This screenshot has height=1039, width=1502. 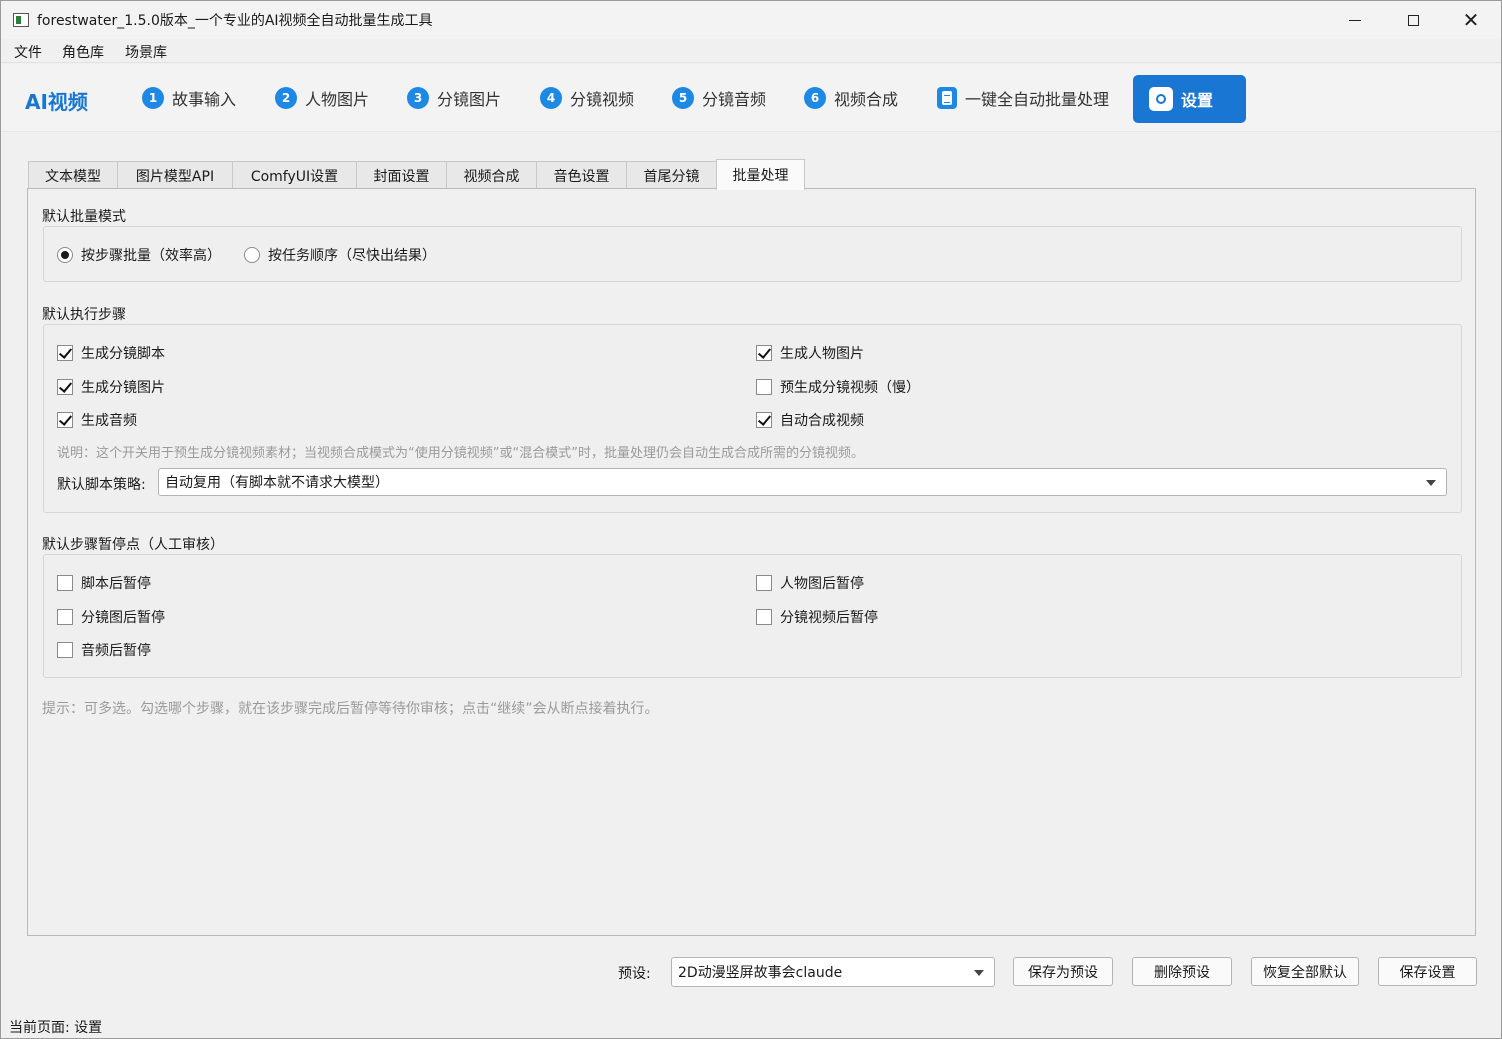 I want to click on pause-points-group, so click(x=752, y=616).